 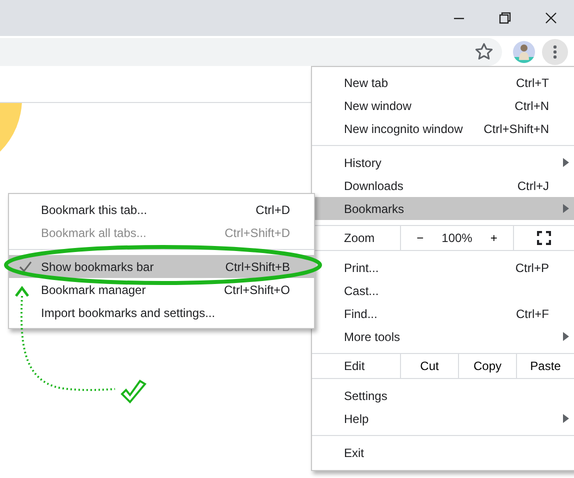 I want to click on submenu-item: Bookmark manager Ctrl+Shift+O, so click(x=161, y=289).